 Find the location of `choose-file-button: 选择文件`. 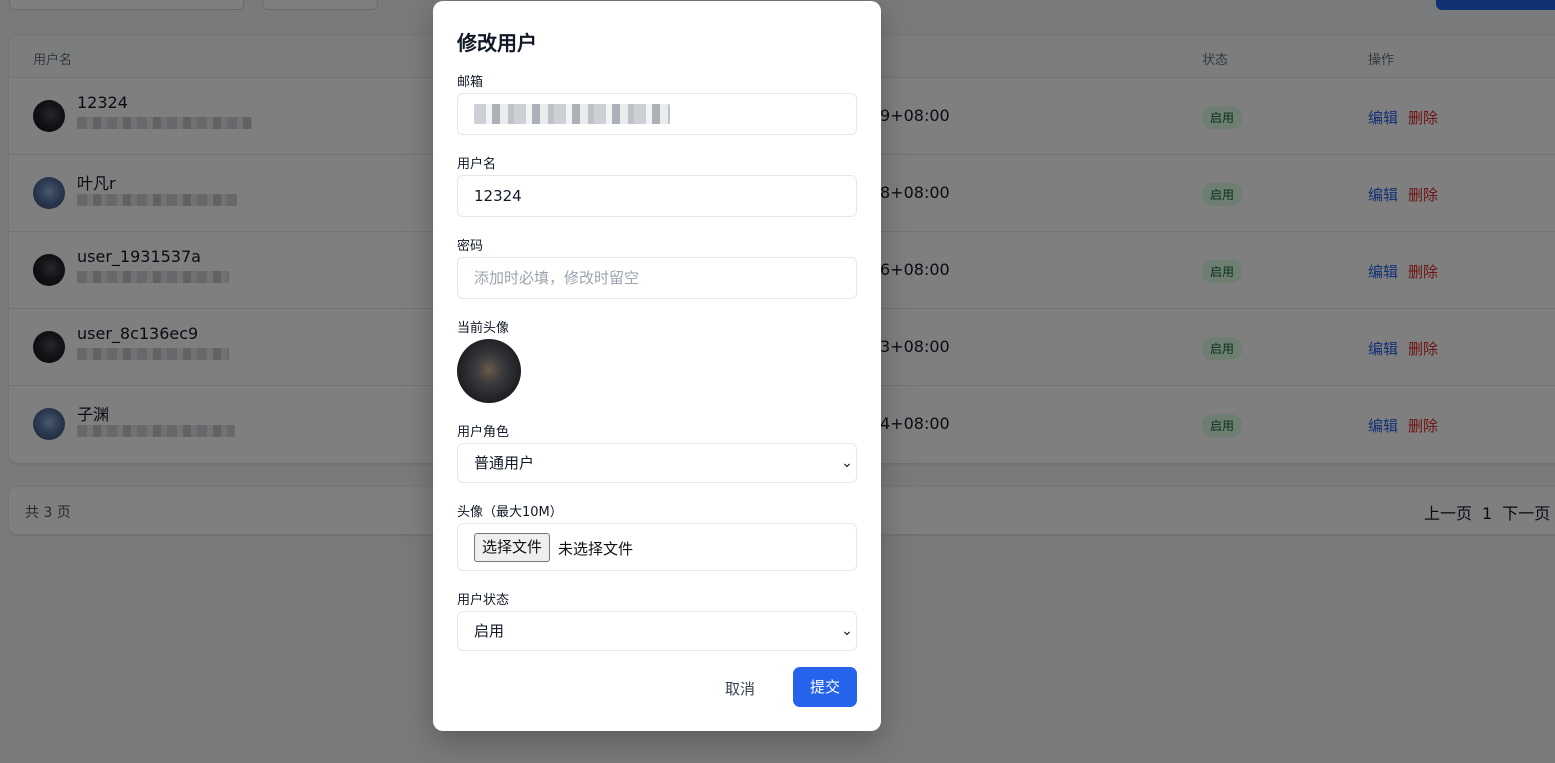

choose-file-button: 选择文件 is located at coordinates (512, 547).